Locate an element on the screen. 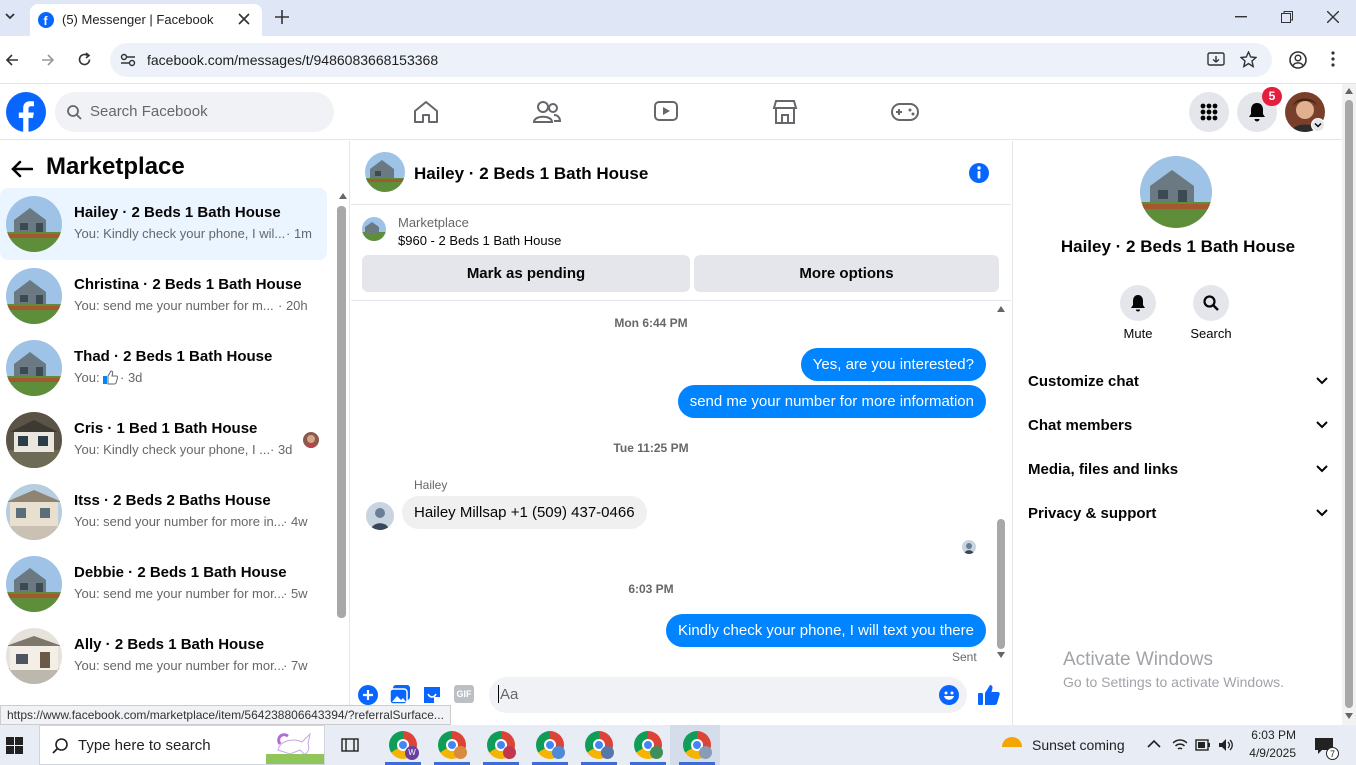  listing-title: $960 - 2 Beds 1 Bath House is located at coordinates (479, 240).